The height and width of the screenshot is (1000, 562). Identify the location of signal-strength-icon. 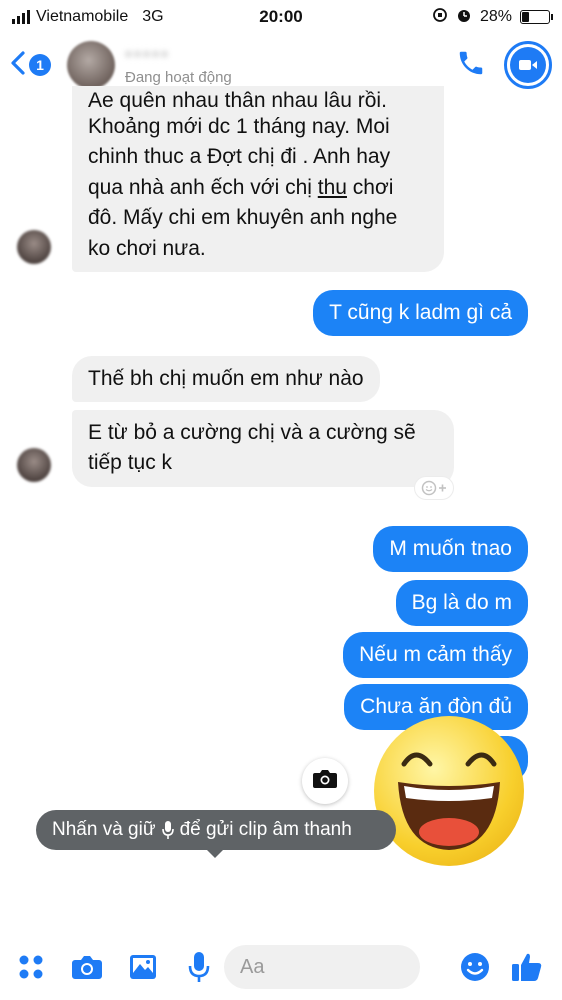
(21, 17).